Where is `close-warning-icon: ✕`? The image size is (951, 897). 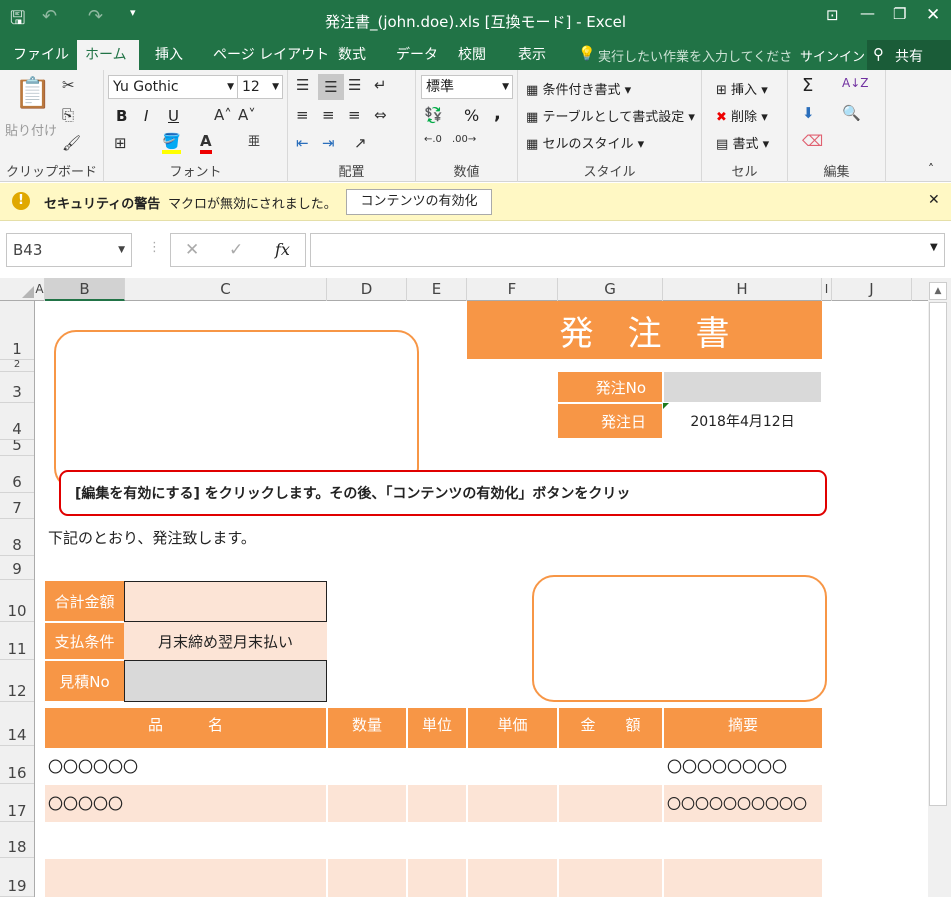
close-warning-icon: ✕ is located at coordinates (934, 200).